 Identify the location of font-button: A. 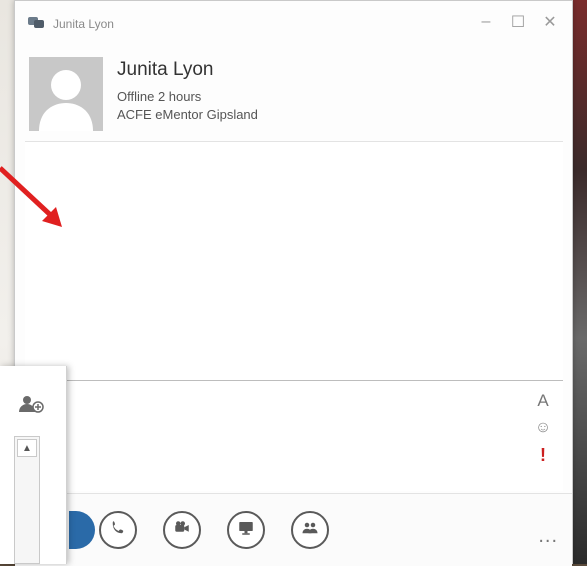
(542, 401).